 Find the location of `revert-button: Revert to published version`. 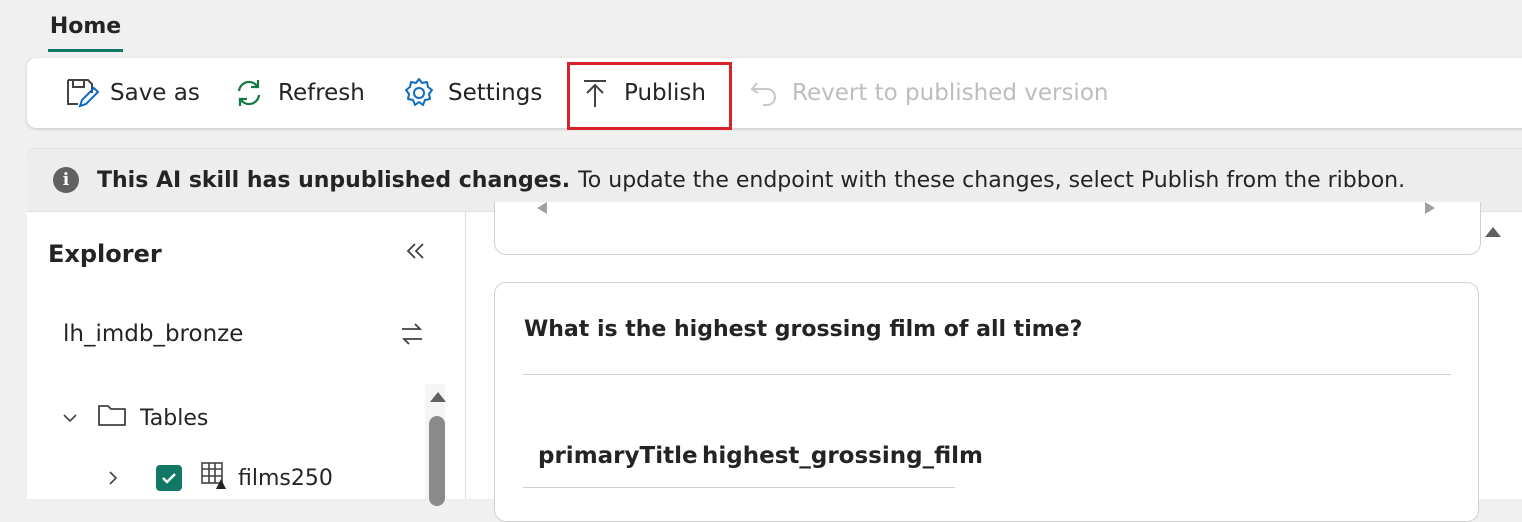

revert-button: Revert to published version is located at coordinates (928, 93).